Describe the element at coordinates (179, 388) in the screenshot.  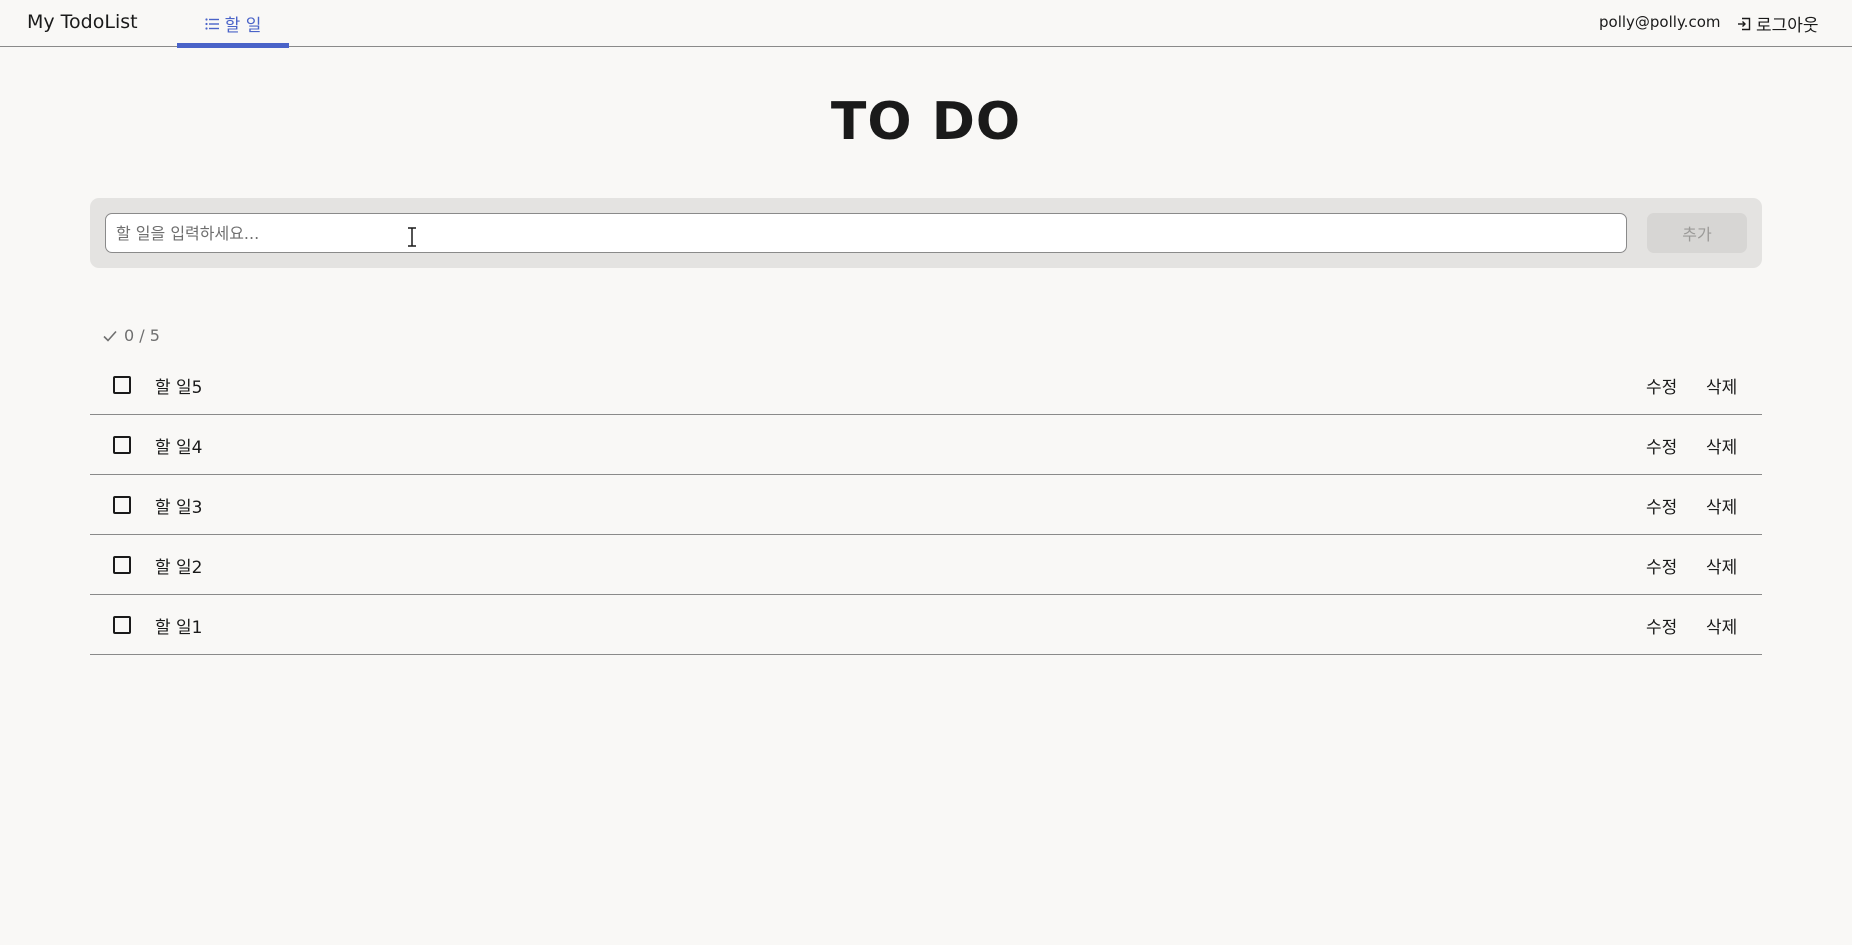
I see `todo-text: 할 일5` at that location.